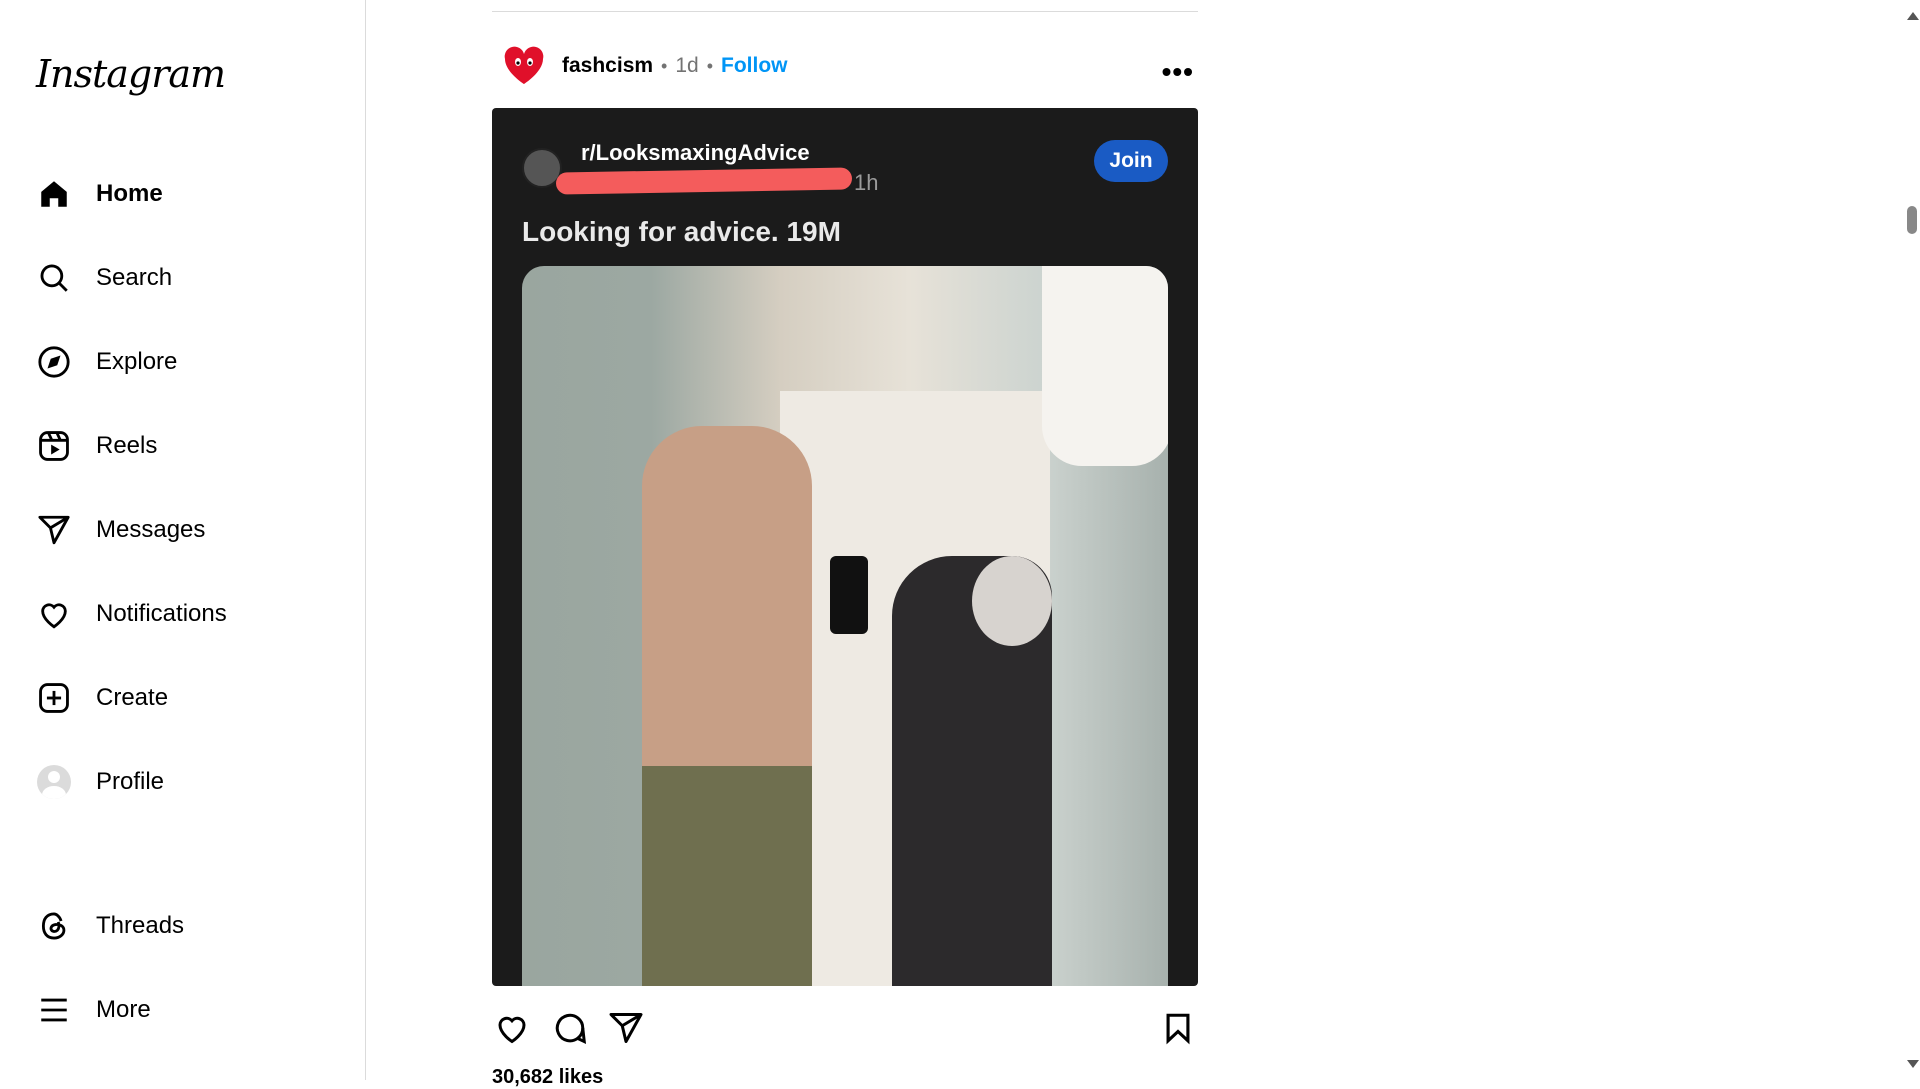 Image resolution: width=1920 pixels, height=1089 pixels. What do you see at coordinates (1913, 1064) in the screenshot?
I see `scroll-down-arrow-icon` at bounding box center [1913, 1064].